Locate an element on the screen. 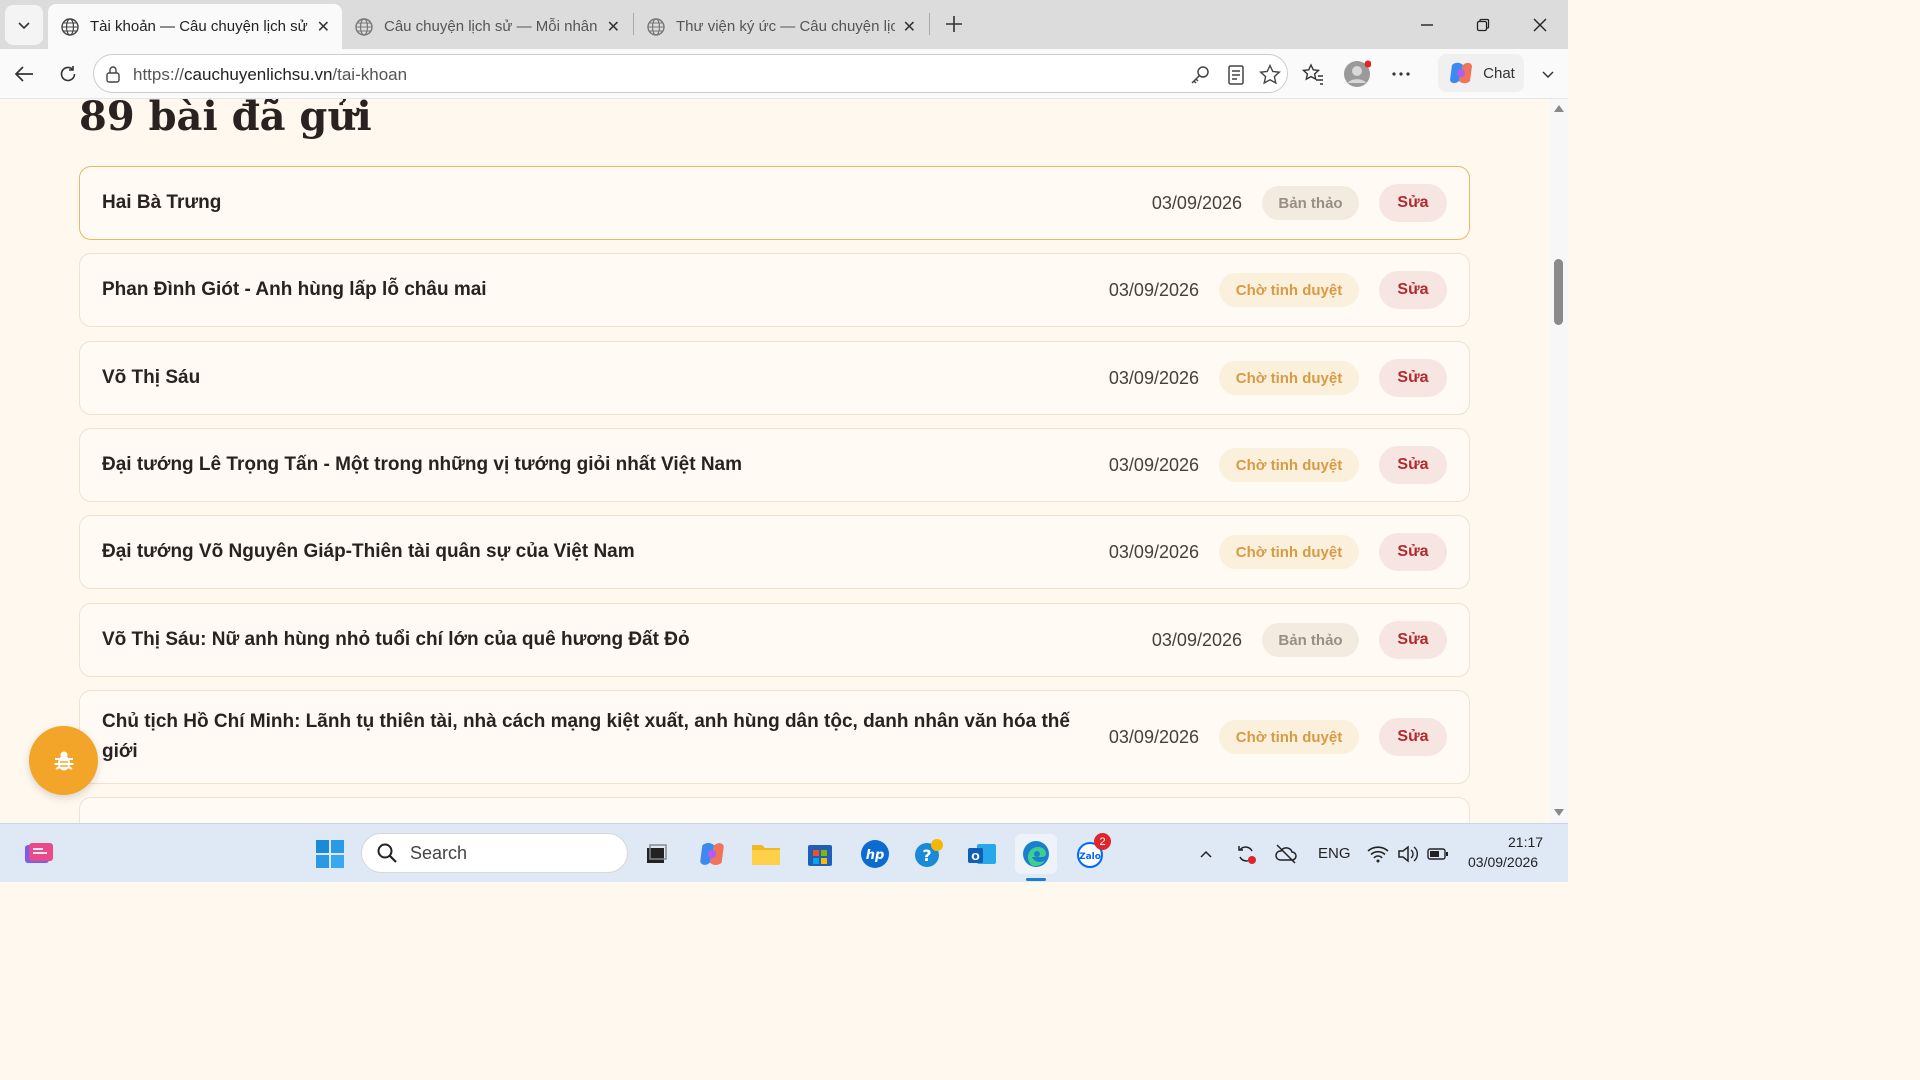  svg-text: O is located at coordinates (975, 857).